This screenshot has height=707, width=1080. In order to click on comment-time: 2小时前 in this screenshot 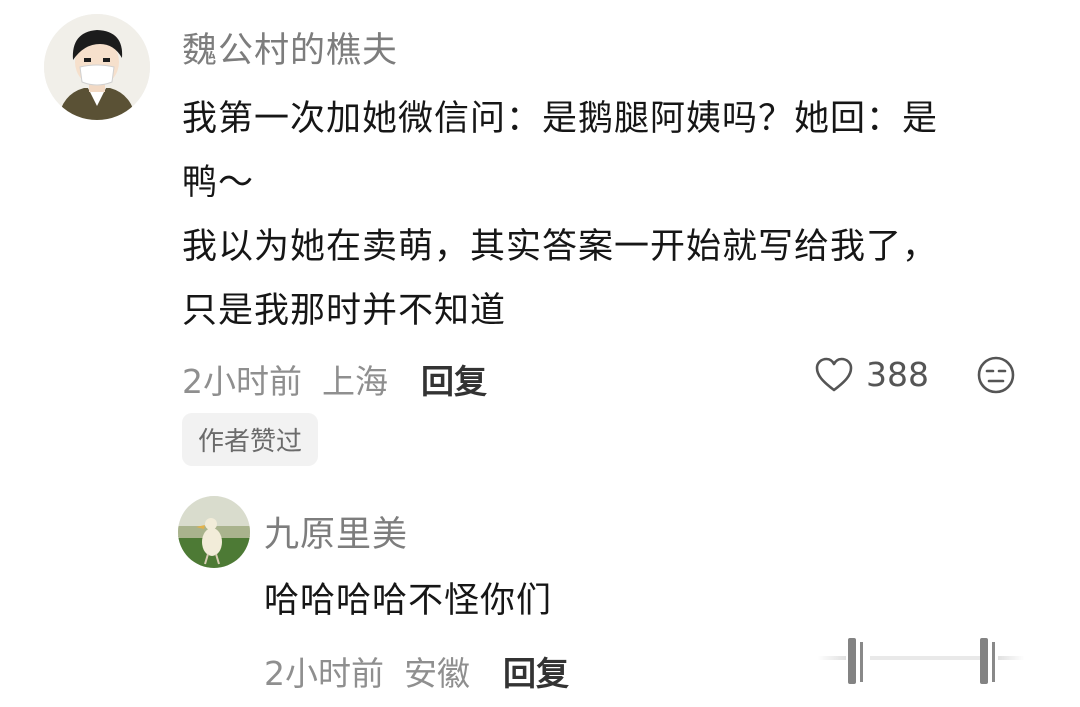, I will do `click(242, 381)`.